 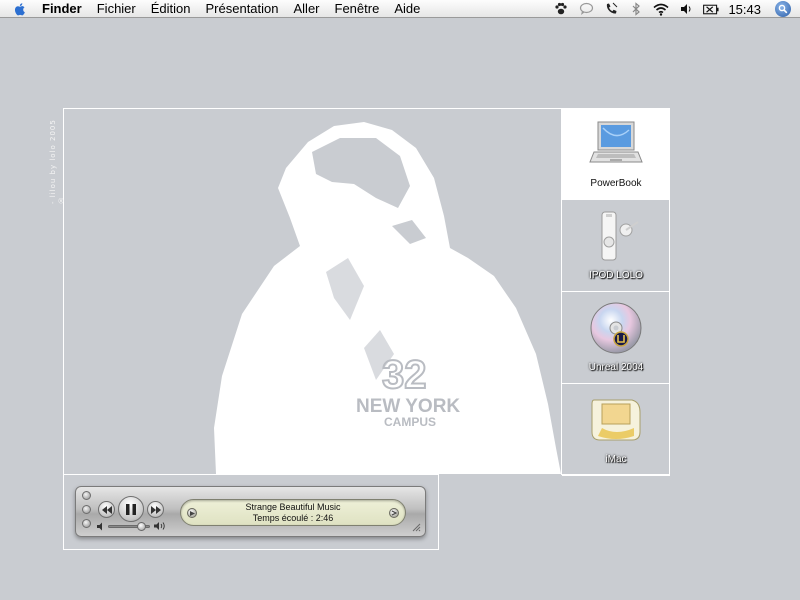 I want to click on bluetooth-icon, so click(x=636, y=9).